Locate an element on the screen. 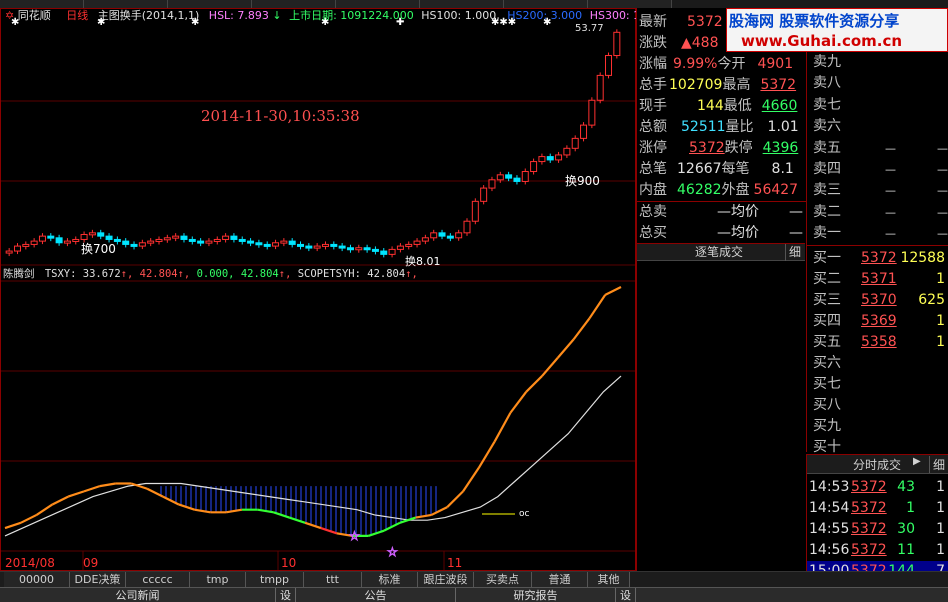 This screenshot has height=602, width=948. sell-row: 卖八 is located at coordinates (880, 83).